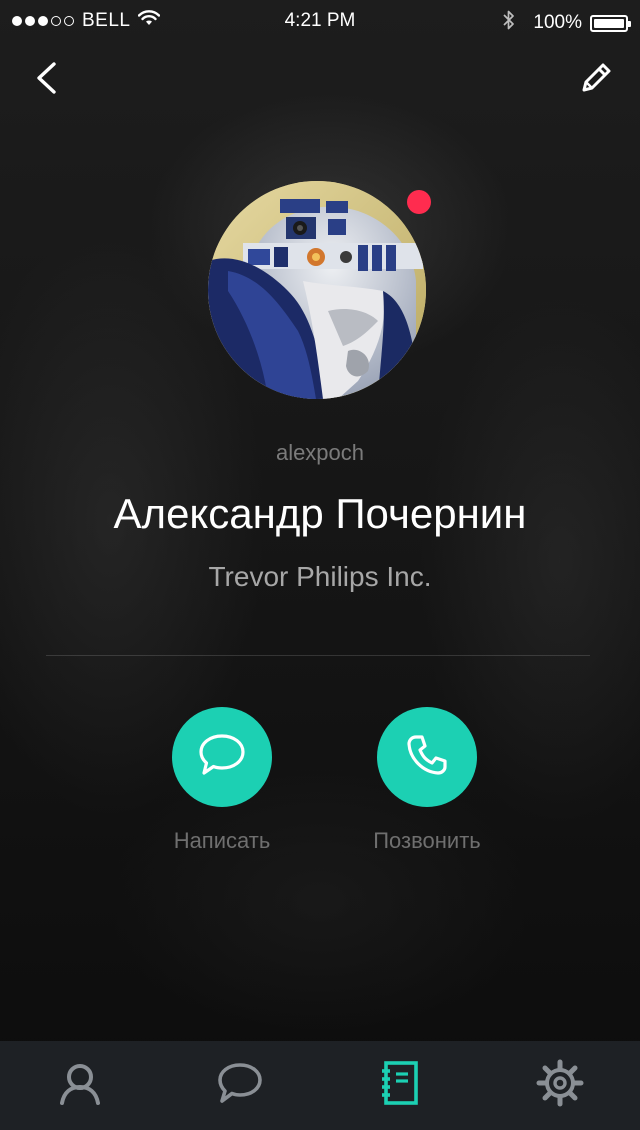 The height and width of the screenshot is (1130, 640). Describe the element at coordinates (317, 290) in the screenshot. I see `avatar` at that location.